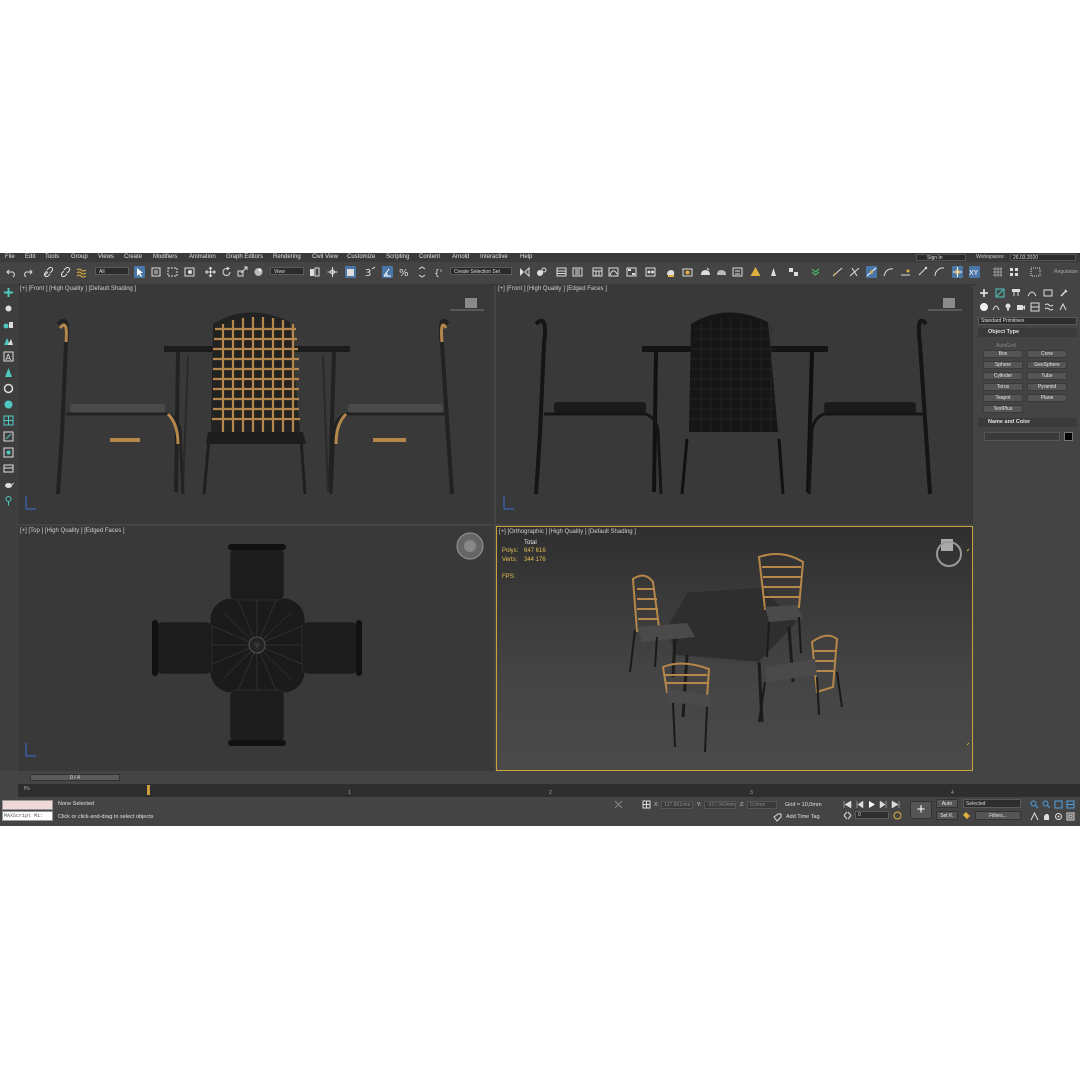 Image resolution: width=1080 pixels, height=1080 pixels. Describe the element at coordinates (397, 257) in the screenshot. I see `menu-scripting: Scripting` at that location.